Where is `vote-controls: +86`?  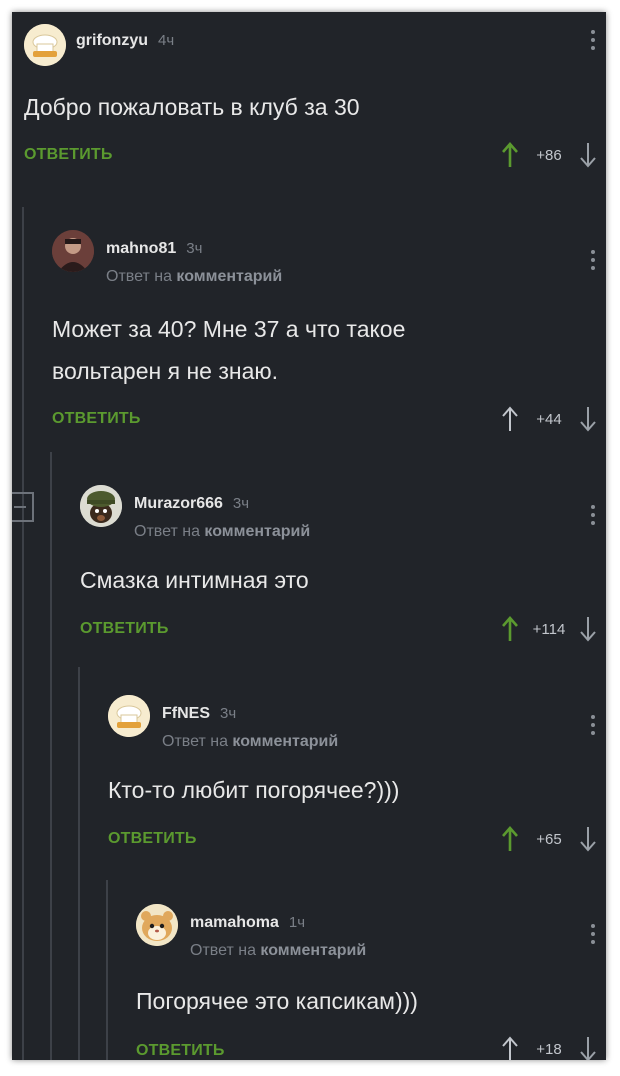
vote-controls: +86 is located at coordinates (549, 155).